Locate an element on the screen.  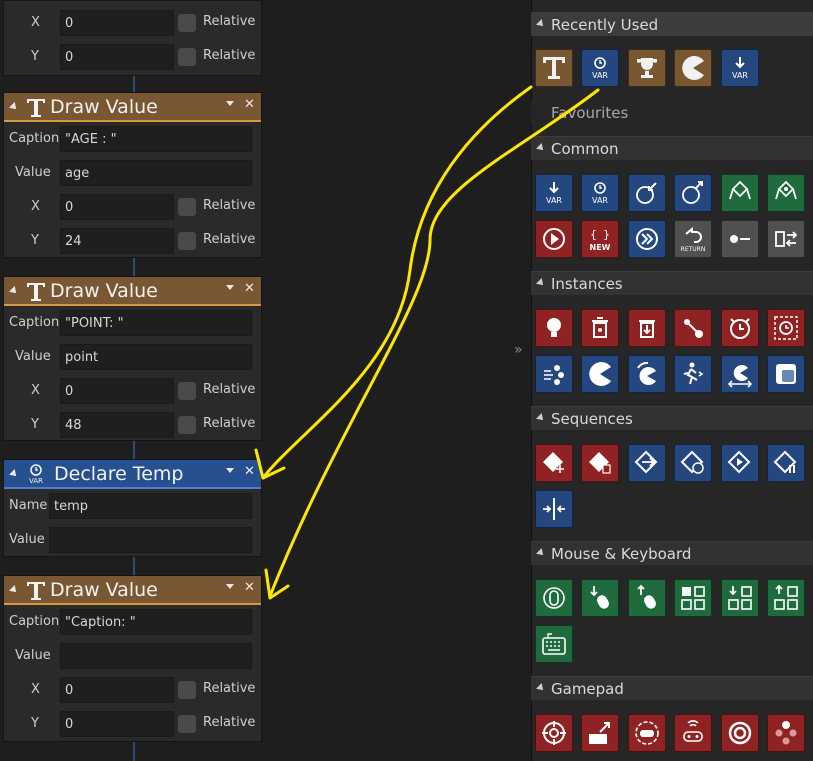
execute-code-tile is located at coordinates (647, 239).